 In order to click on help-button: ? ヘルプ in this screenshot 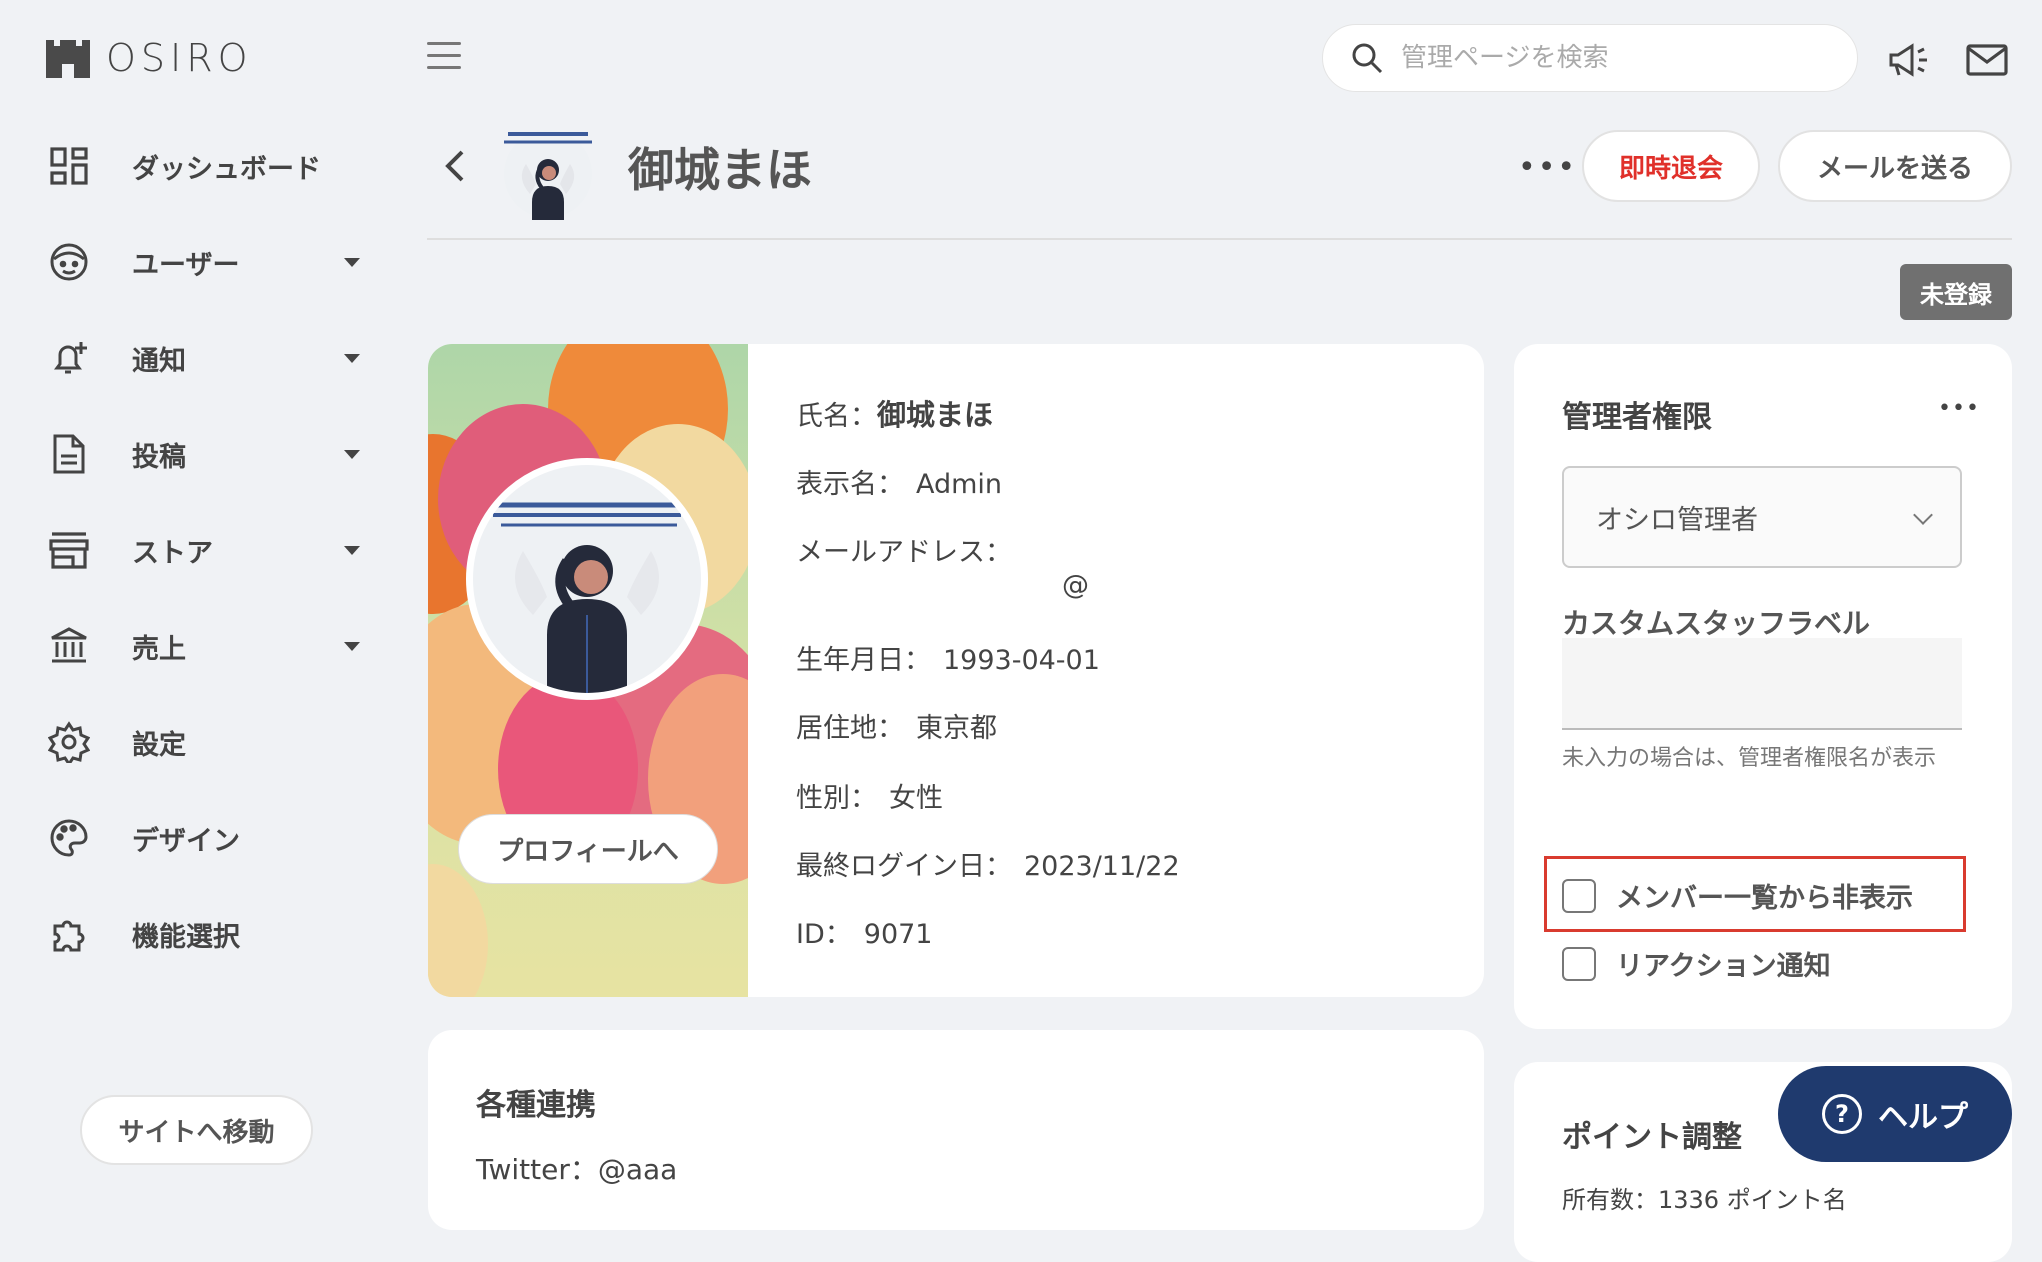, I will do `click(1895, 1114)`.